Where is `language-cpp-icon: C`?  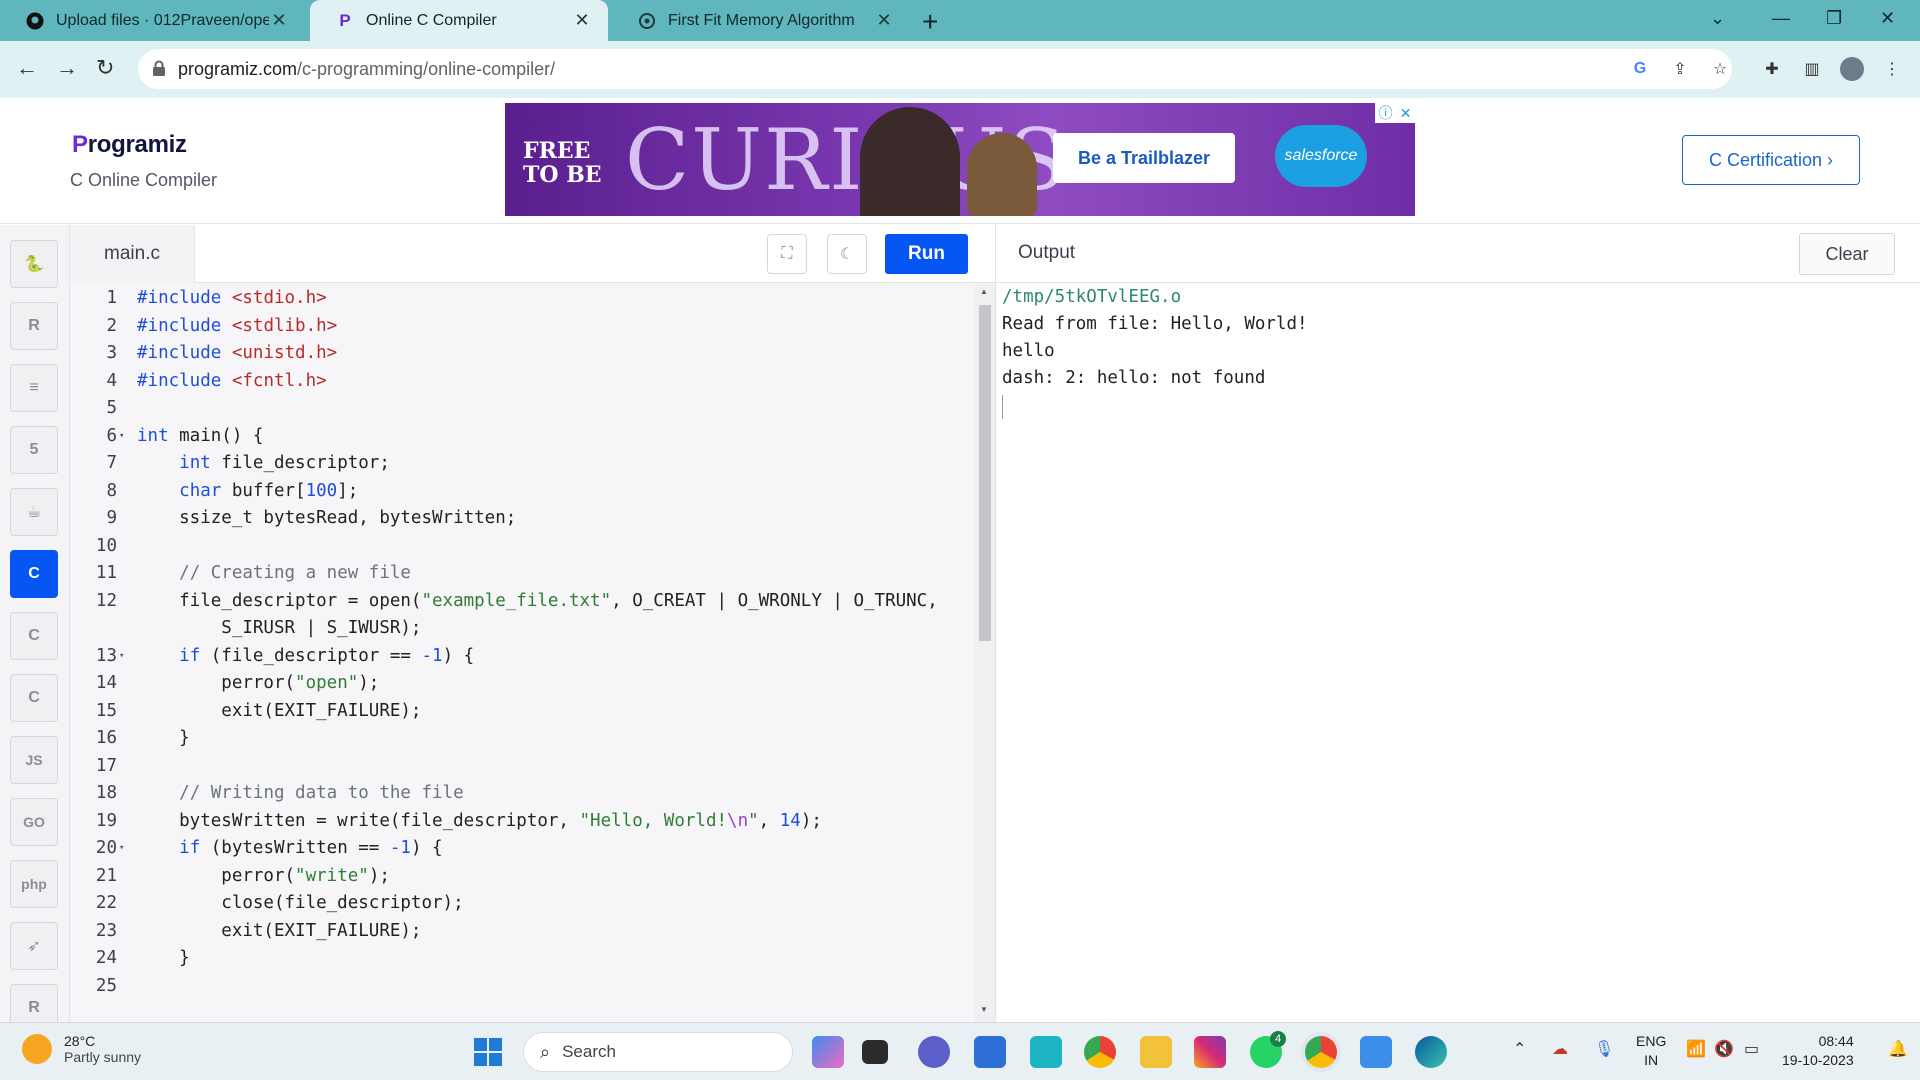 language-cpp-icon: C is located at coordinates (34, 636).